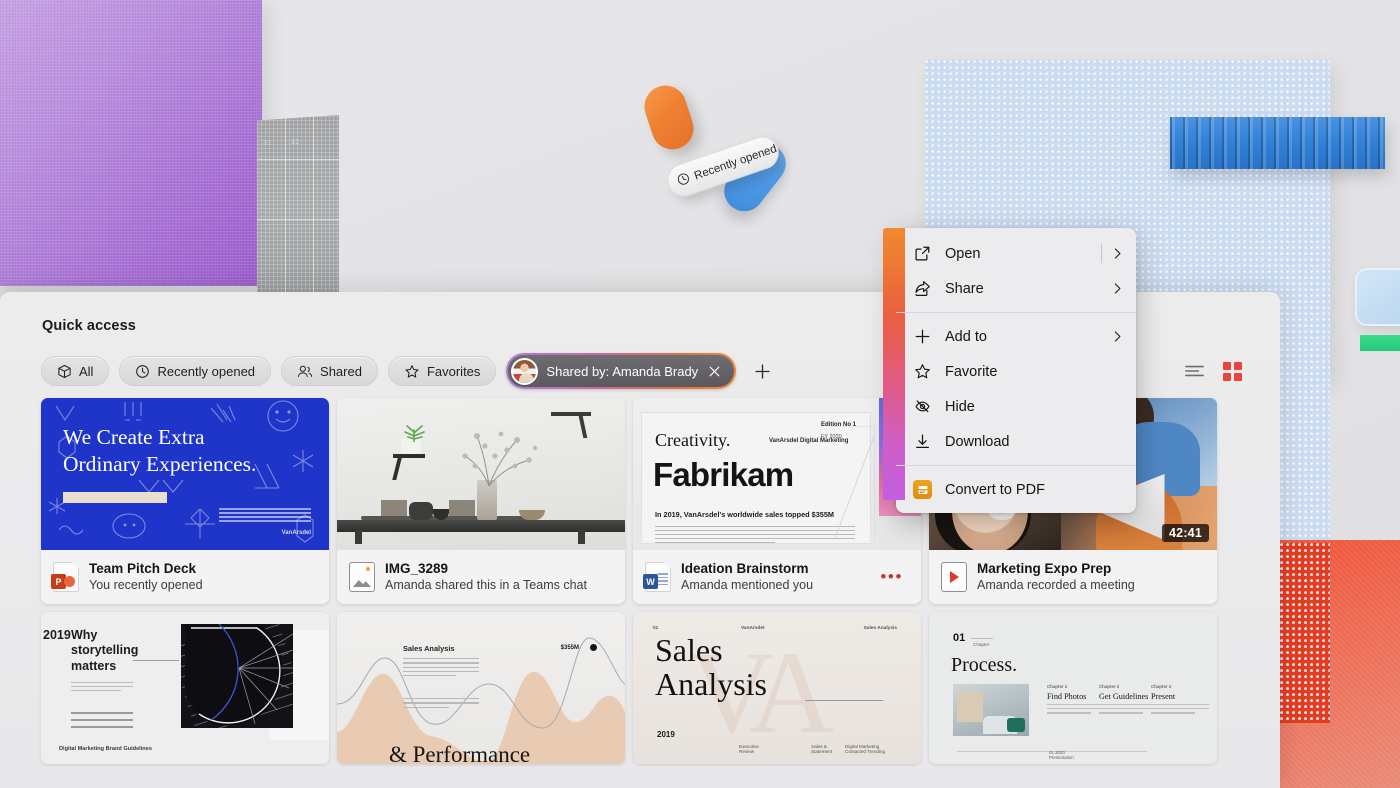  Describe the element at coordinates (298, 206) in the screenshot. I see `decor-grid-tower: 31 32` at that location.